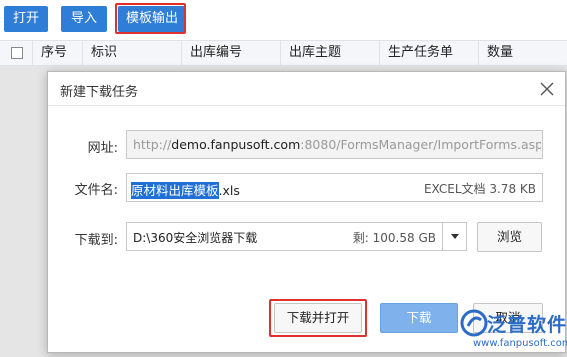 This screenshot has height=357, width=567. What do you see at coordinates (152, 19) in the screenshot?
I see `template-export-button: 模板输出` at bounding box center [152, 19].